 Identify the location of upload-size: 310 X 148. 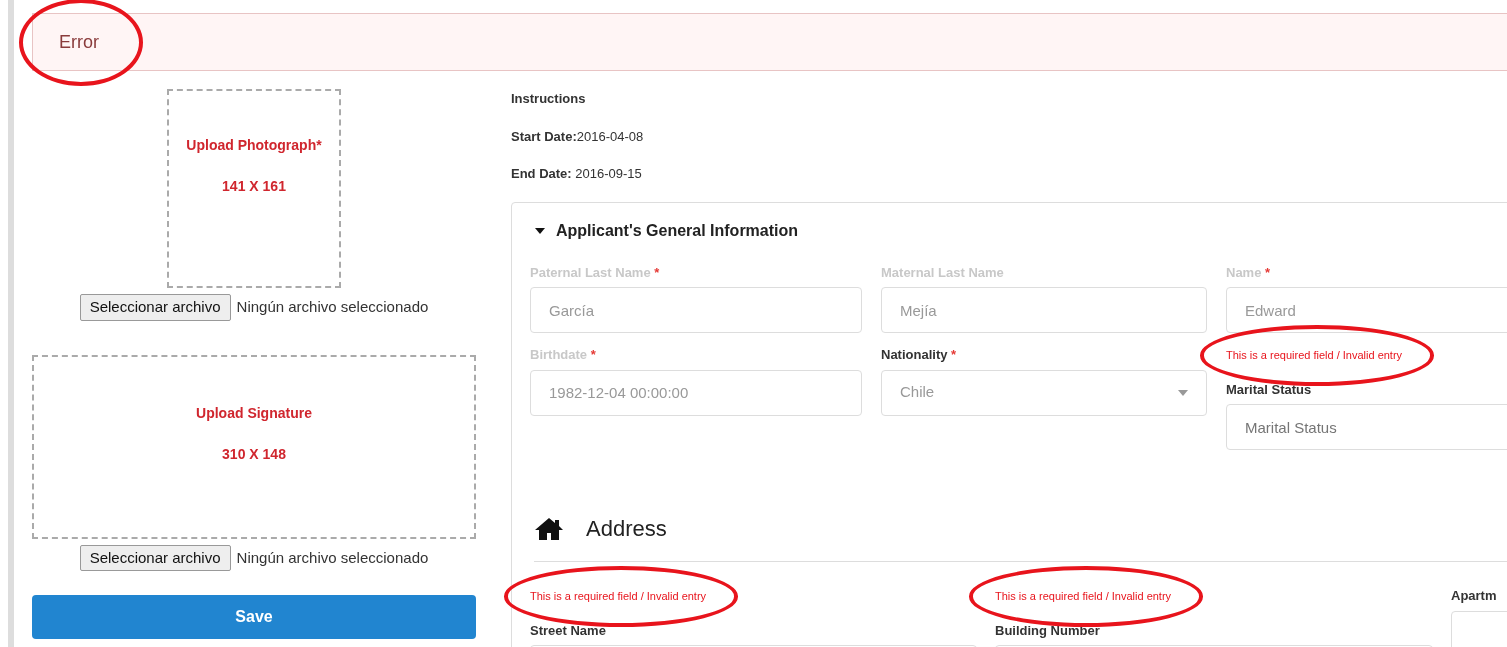
(254, 454).